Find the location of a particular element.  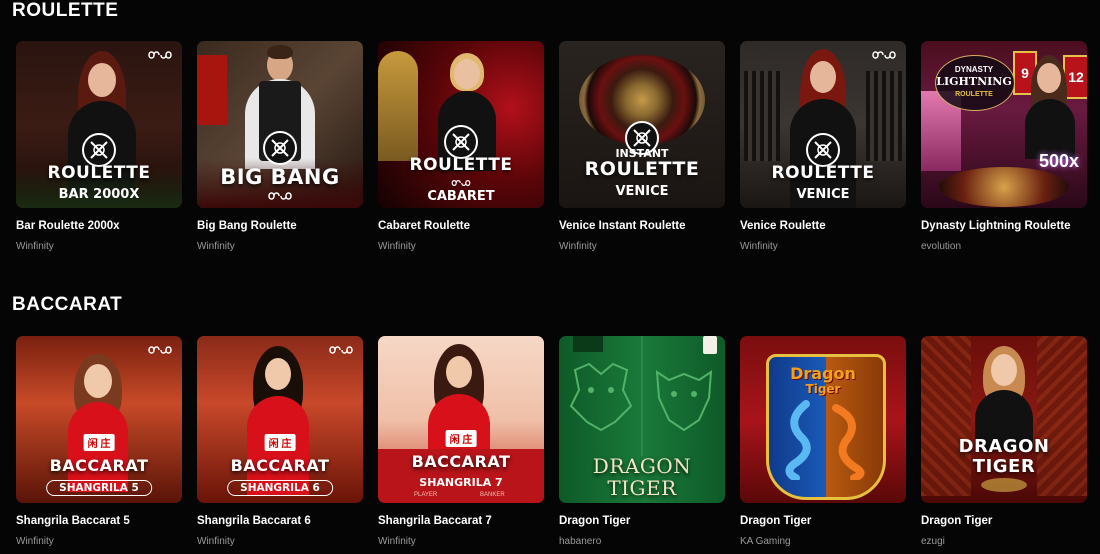

section-title-roulette: ROULETTE is located at coordinates (65, 10).